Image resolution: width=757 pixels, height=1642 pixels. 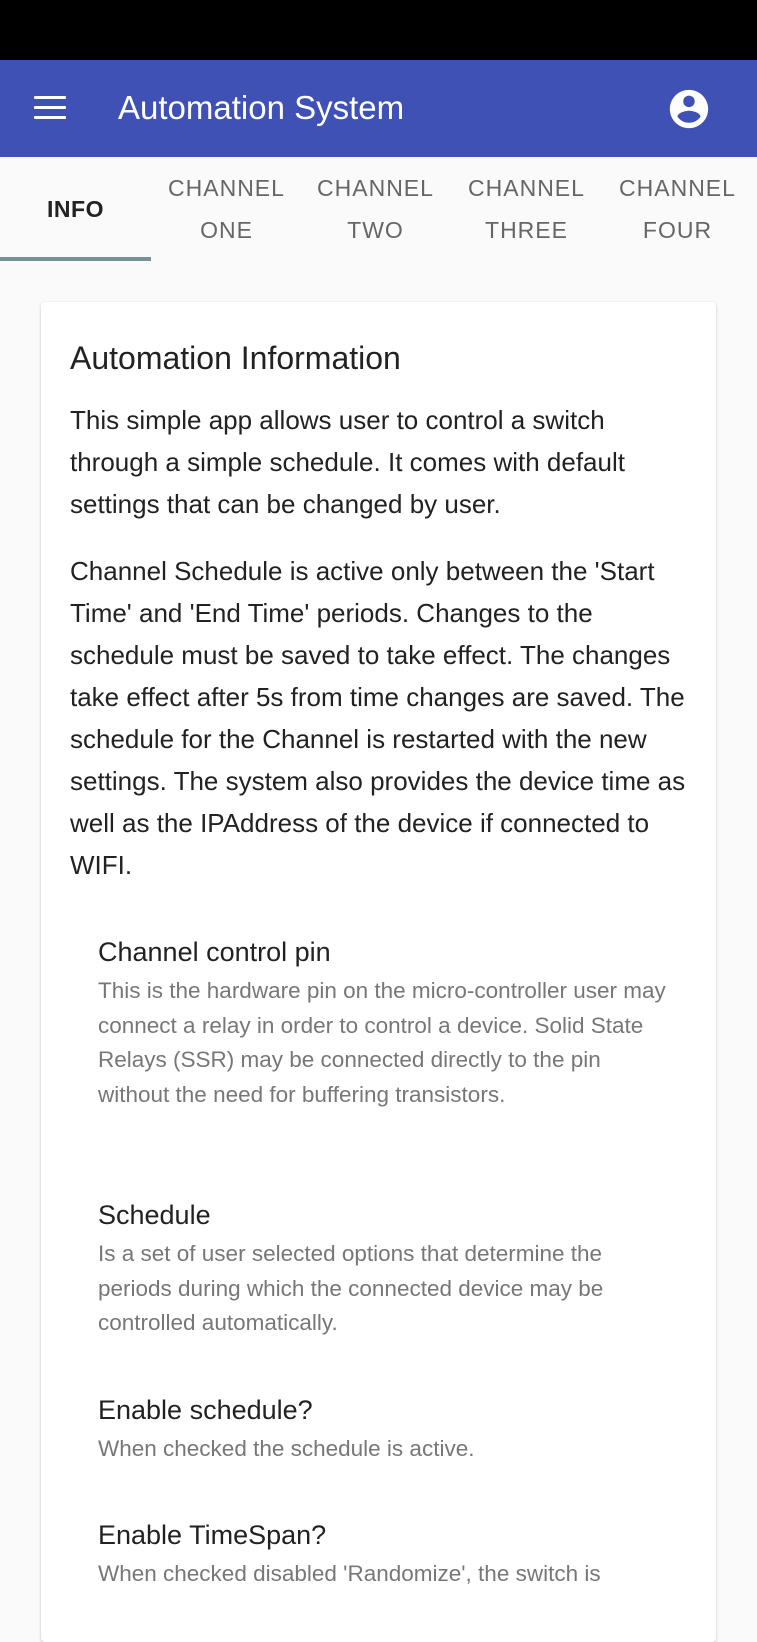 I want to click on tab-info: INFO, so click(x=75, y=209).